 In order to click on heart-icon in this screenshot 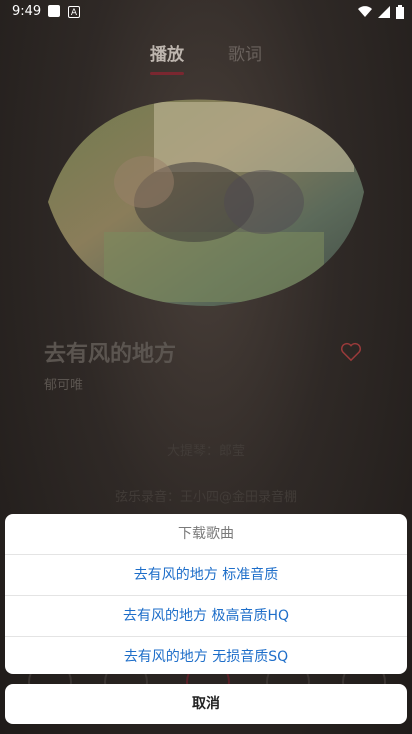, I will do `click(351, 352)`.